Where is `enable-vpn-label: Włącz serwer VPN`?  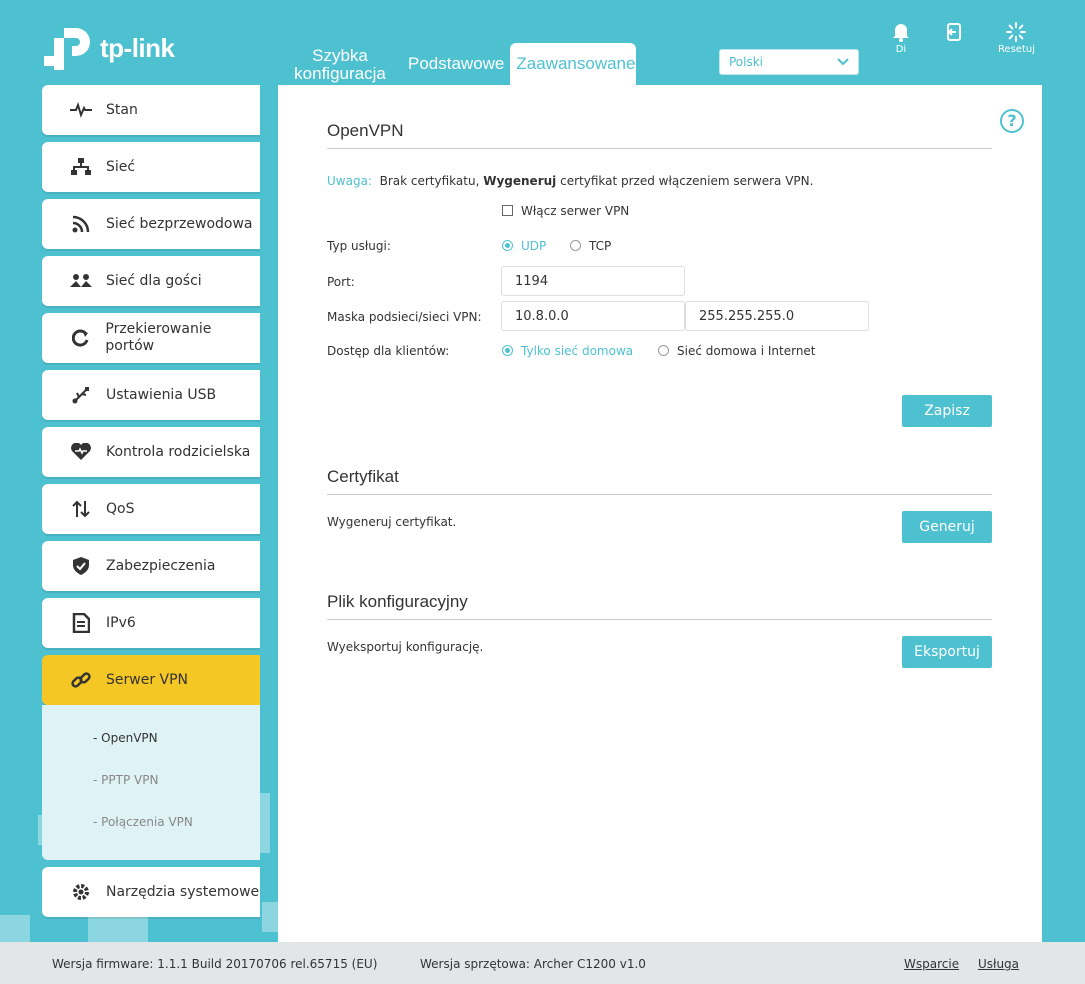 enable-vpn-label: Włącz serwer VPN is located at coordinates (575, 211).